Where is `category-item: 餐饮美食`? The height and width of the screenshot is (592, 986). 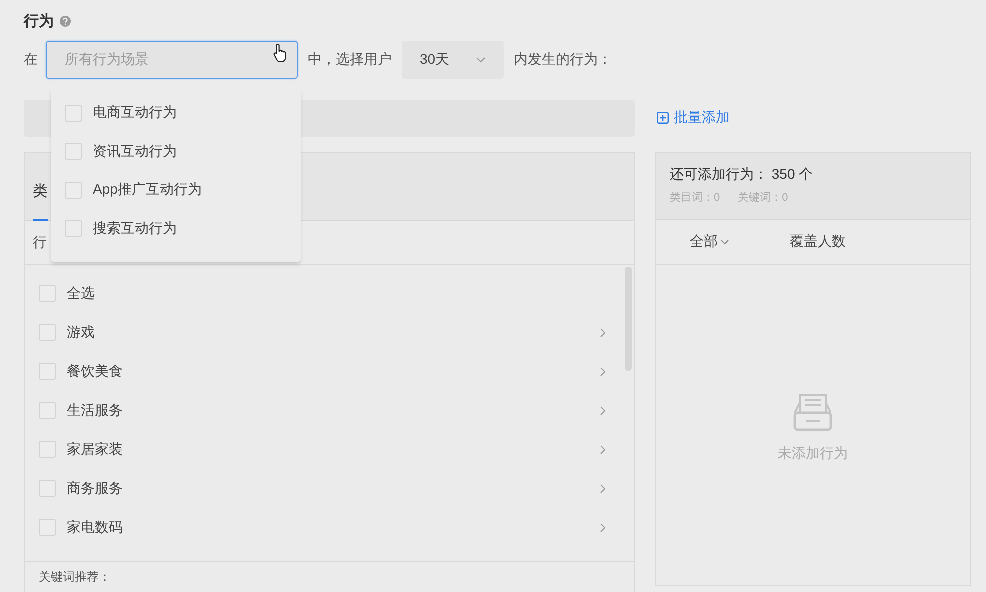
category-item: 餐饮美食 is located at coordinates (329, 371).